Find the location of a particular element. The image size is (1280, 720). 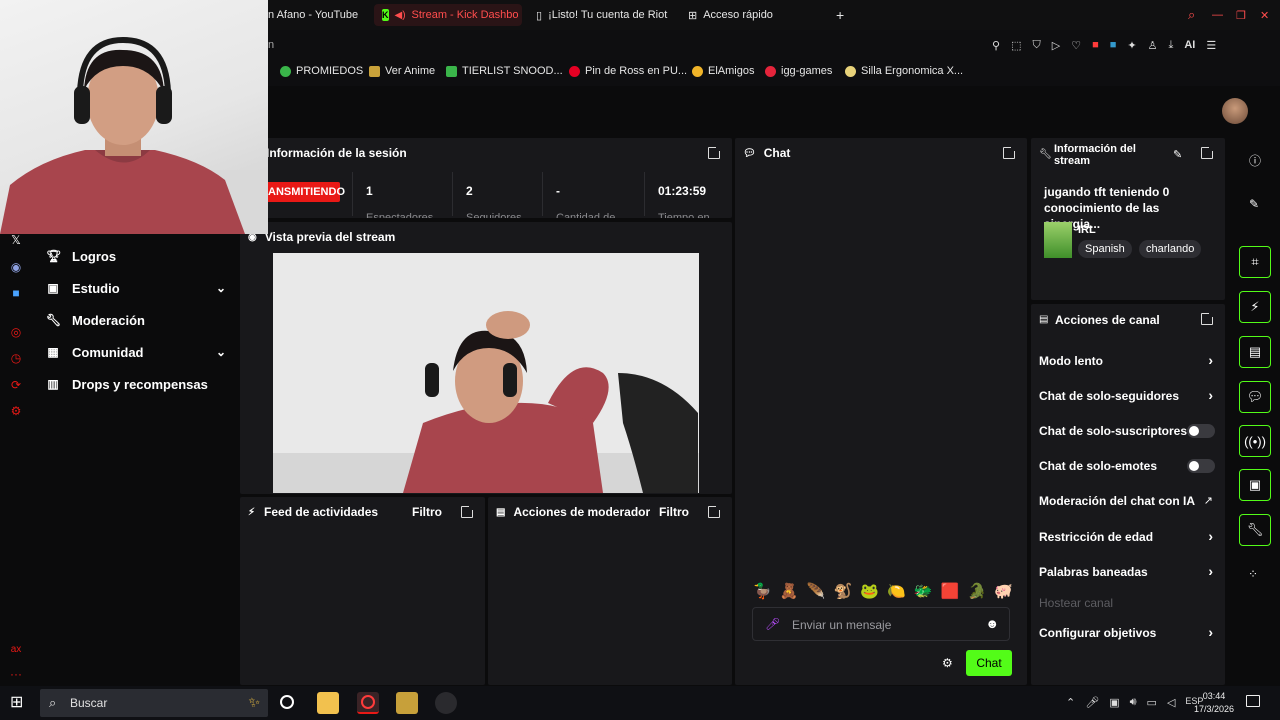

tab-acceso-rapido: ⊞ Acceso rápido is located at coordinates (743, 15).